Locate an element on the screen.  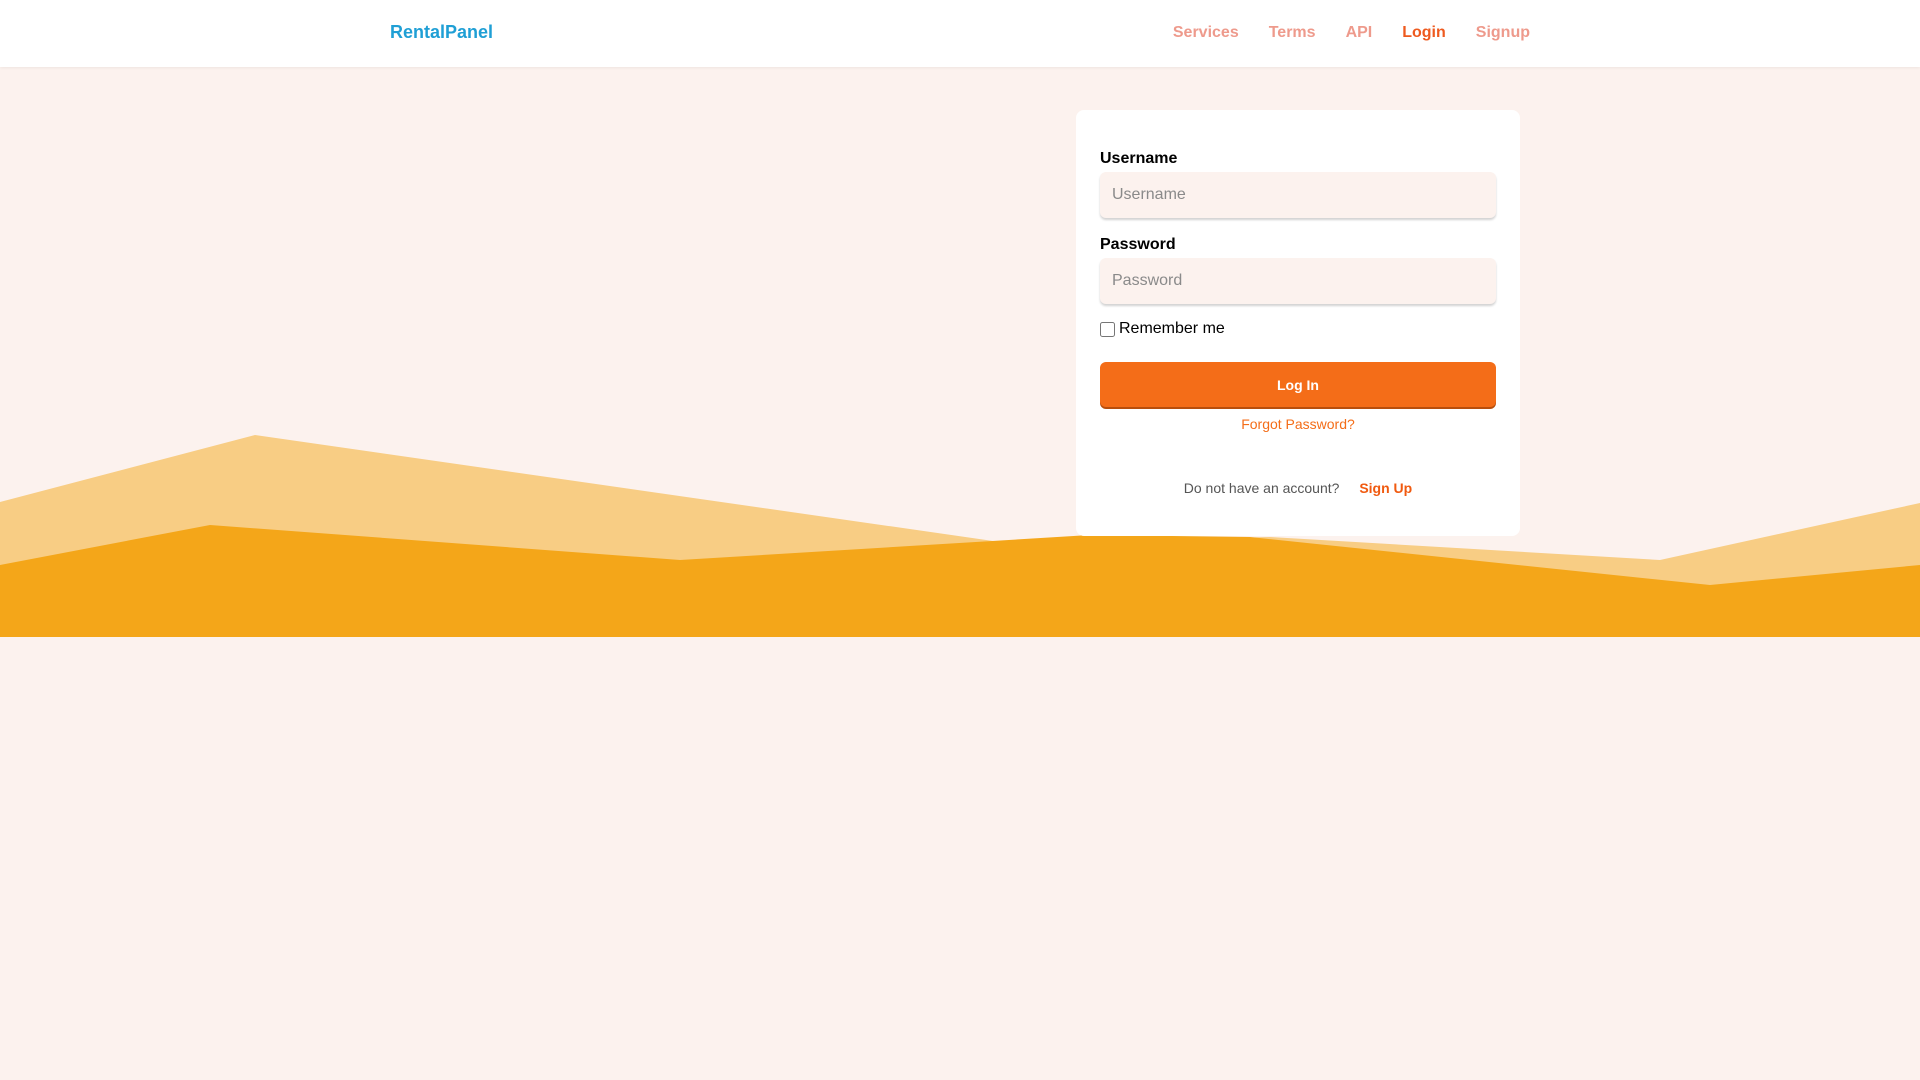
signup-prompt: Do not have an account? Sign Up is located at coordinates (1298, 488).